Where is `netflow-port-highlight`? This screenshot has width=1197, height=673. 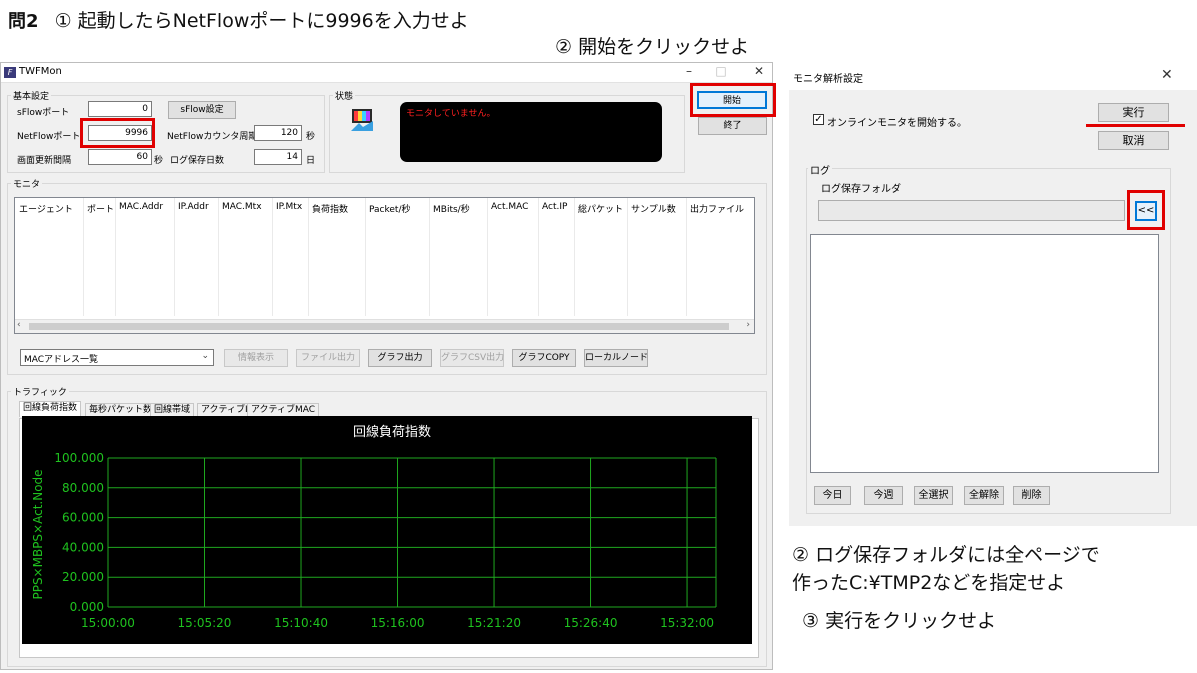
netflow-port-highlight is located at coordinates (117, 133).